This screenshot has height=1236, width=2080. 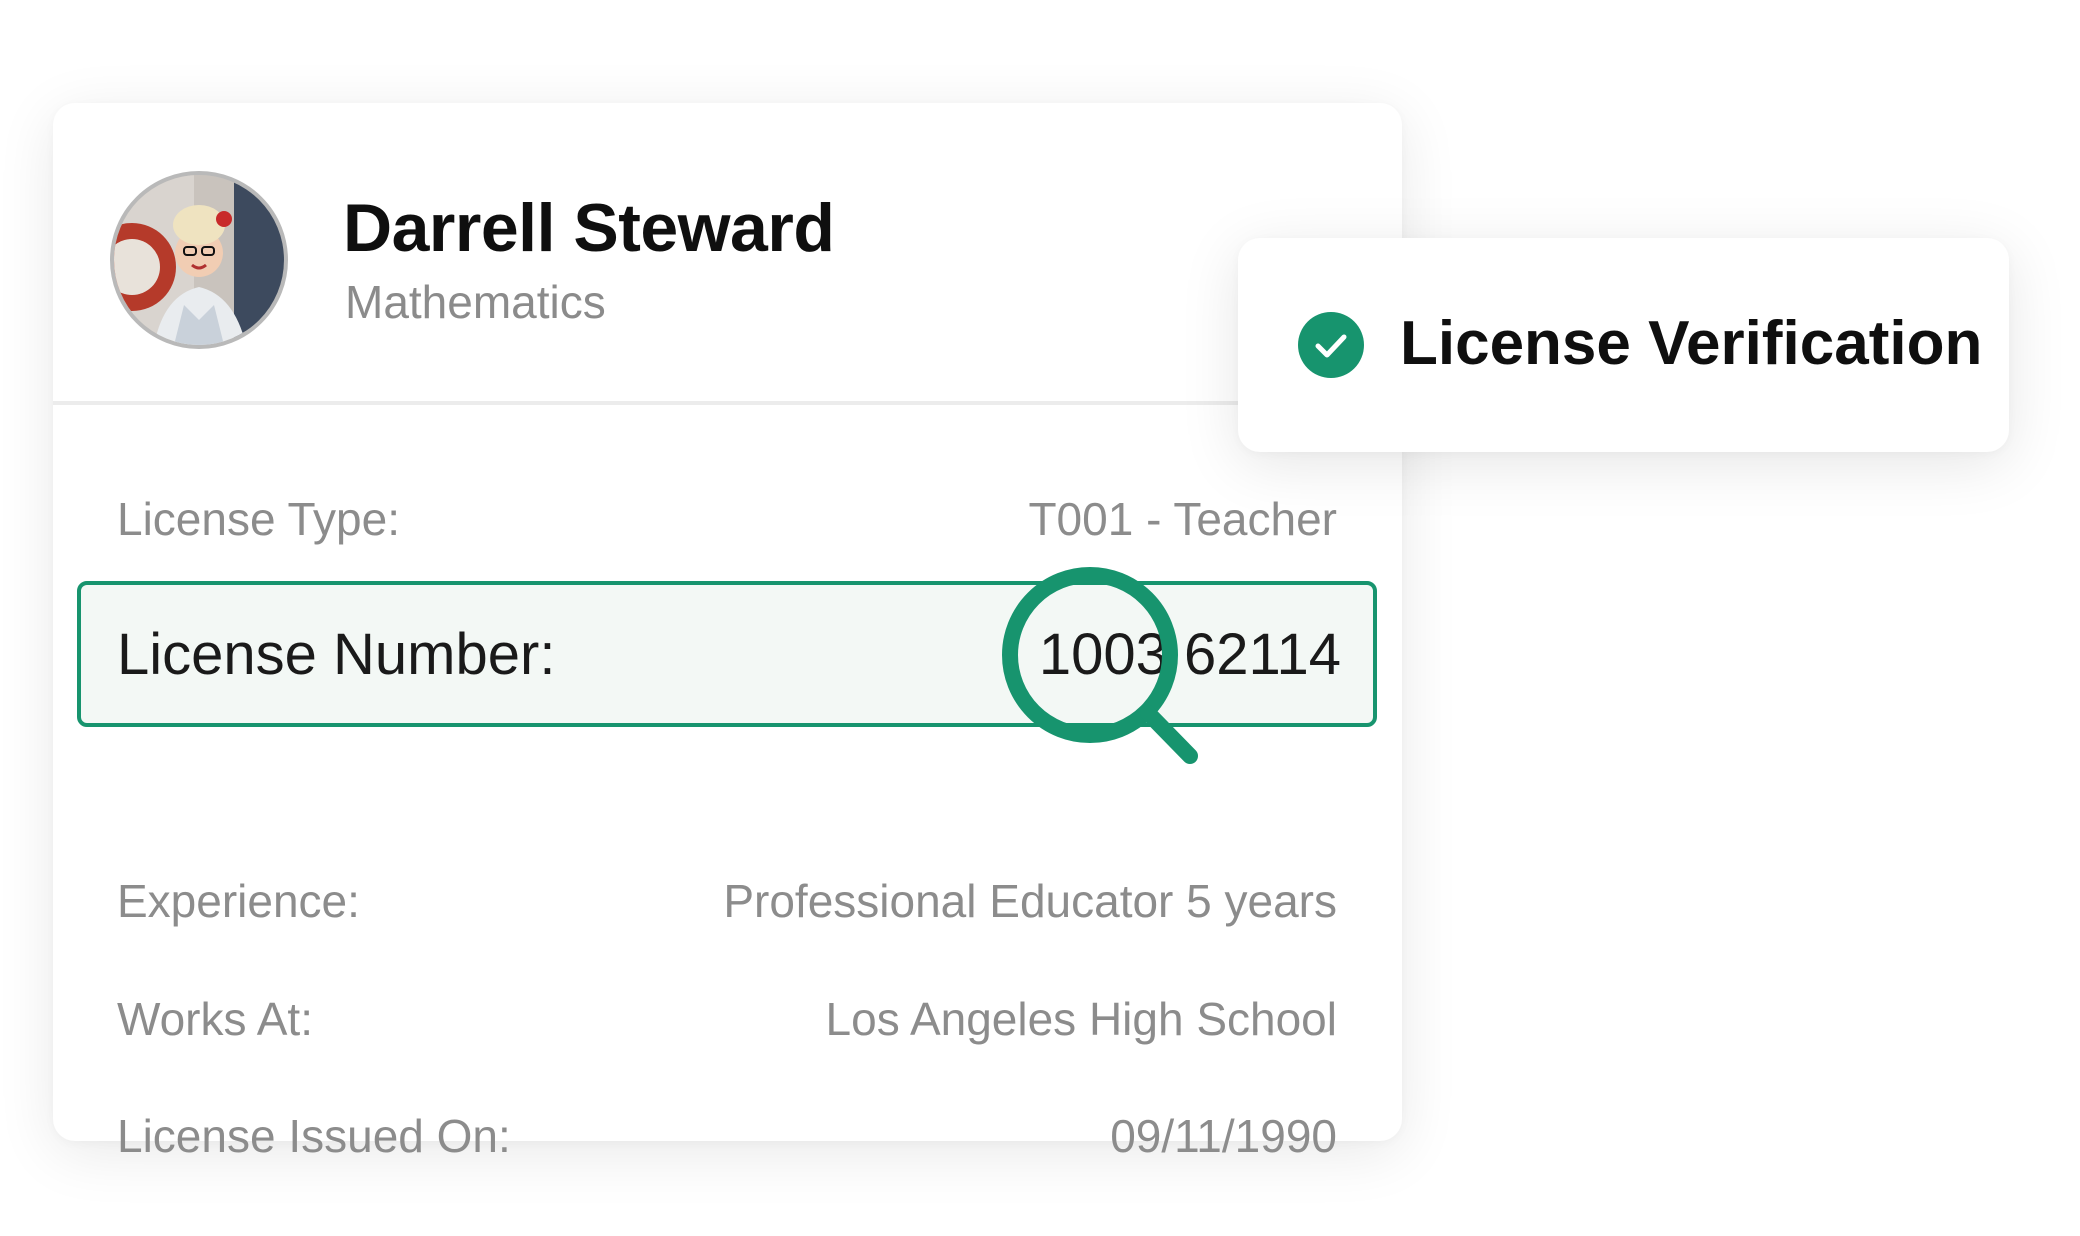 I want to click on issued-on-label: License Issued On:, so click(x=314, y=1136).